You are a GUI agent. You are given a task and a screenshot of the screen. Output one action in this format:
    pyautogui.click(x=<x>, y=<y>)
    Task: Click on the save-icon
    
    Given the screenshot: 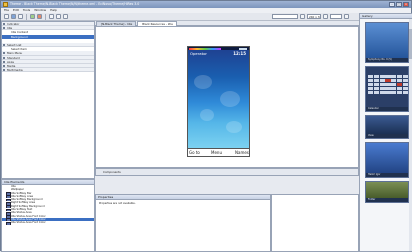 What is the action you would take?
    pyautogui.click(x=20, y=16)
    